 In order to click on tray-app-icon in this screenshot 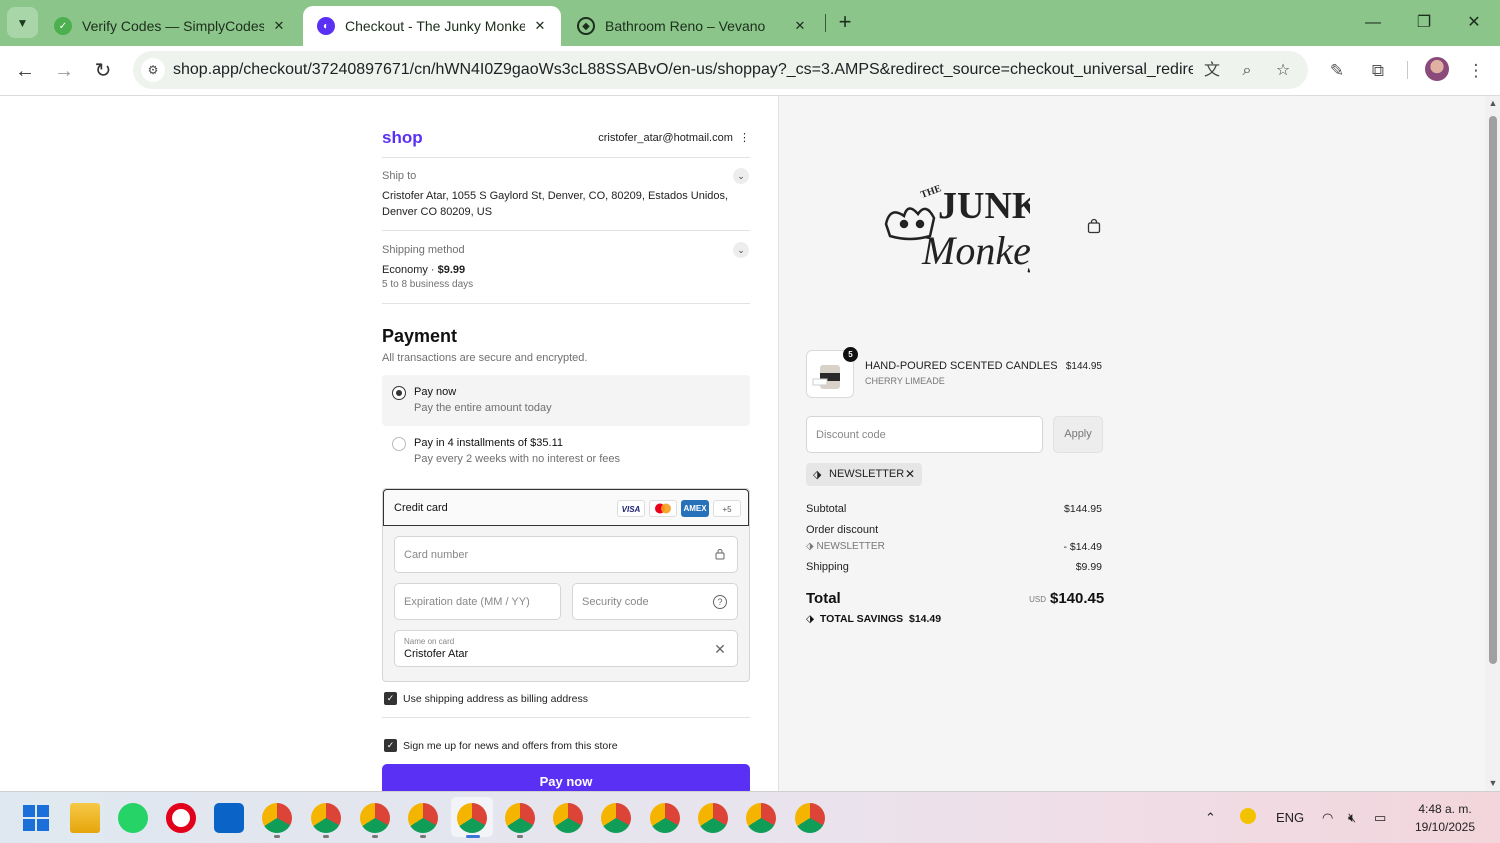, I will do `click(1248, 816)`.